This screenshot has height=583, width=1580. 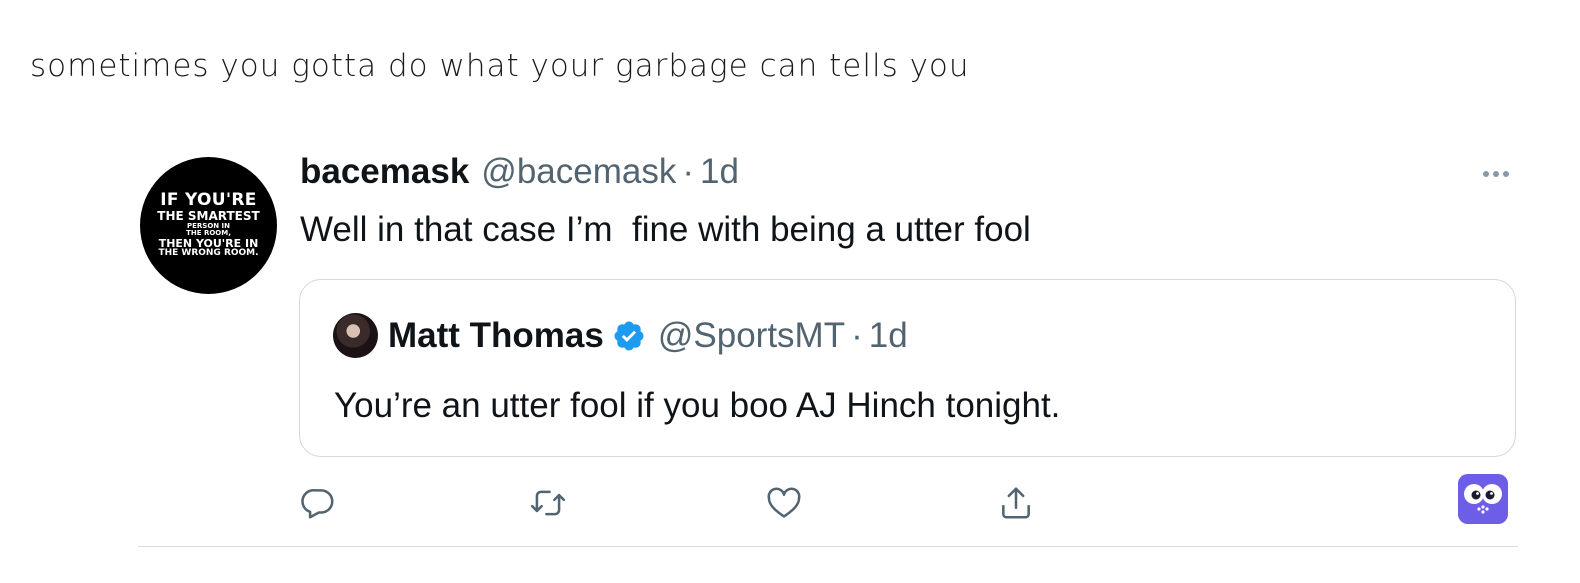 I want to click on share-button, so click(x=1016, y=503).